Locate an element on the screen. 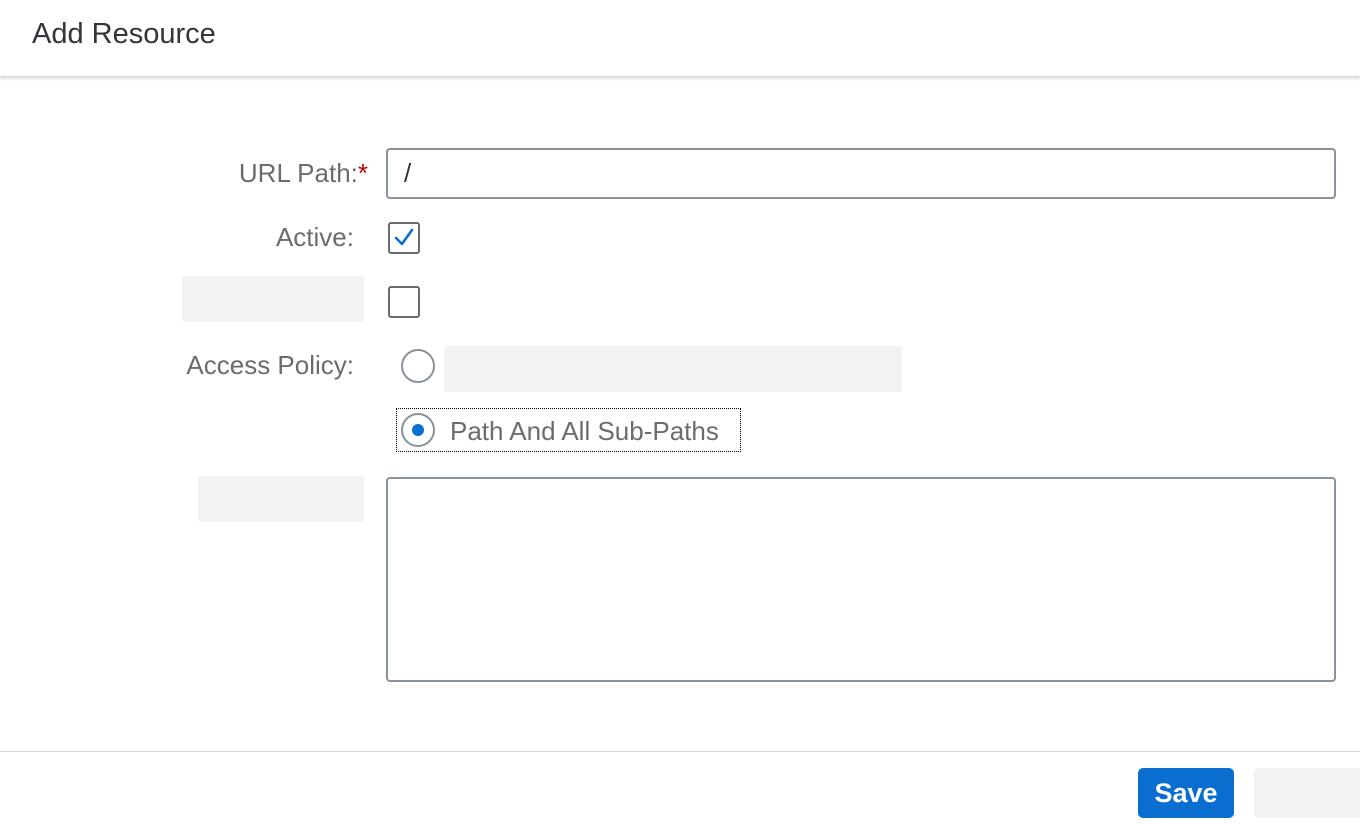 This screenshot has height=824, width=1360. access-policy-option-1-radio is located at coordinates (418, 366).